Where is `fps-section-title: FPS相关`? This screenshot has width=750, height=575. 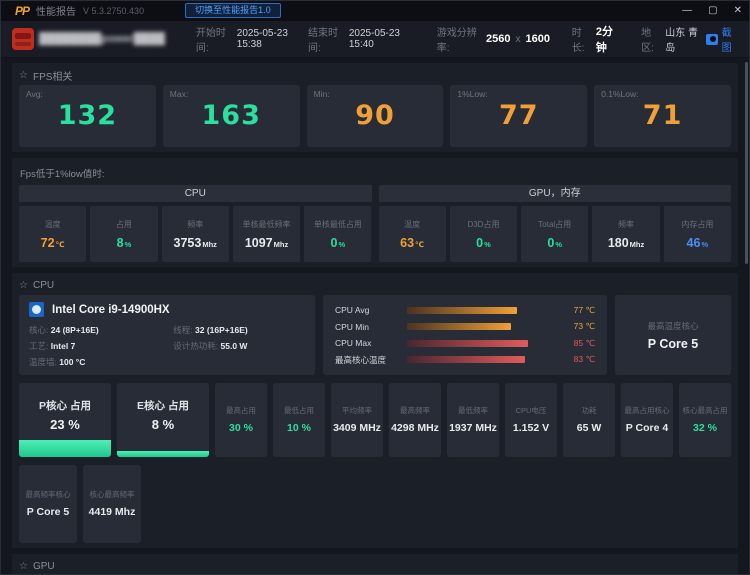 fps-section-title: FPS相关 is located at coordinates (52, 77).